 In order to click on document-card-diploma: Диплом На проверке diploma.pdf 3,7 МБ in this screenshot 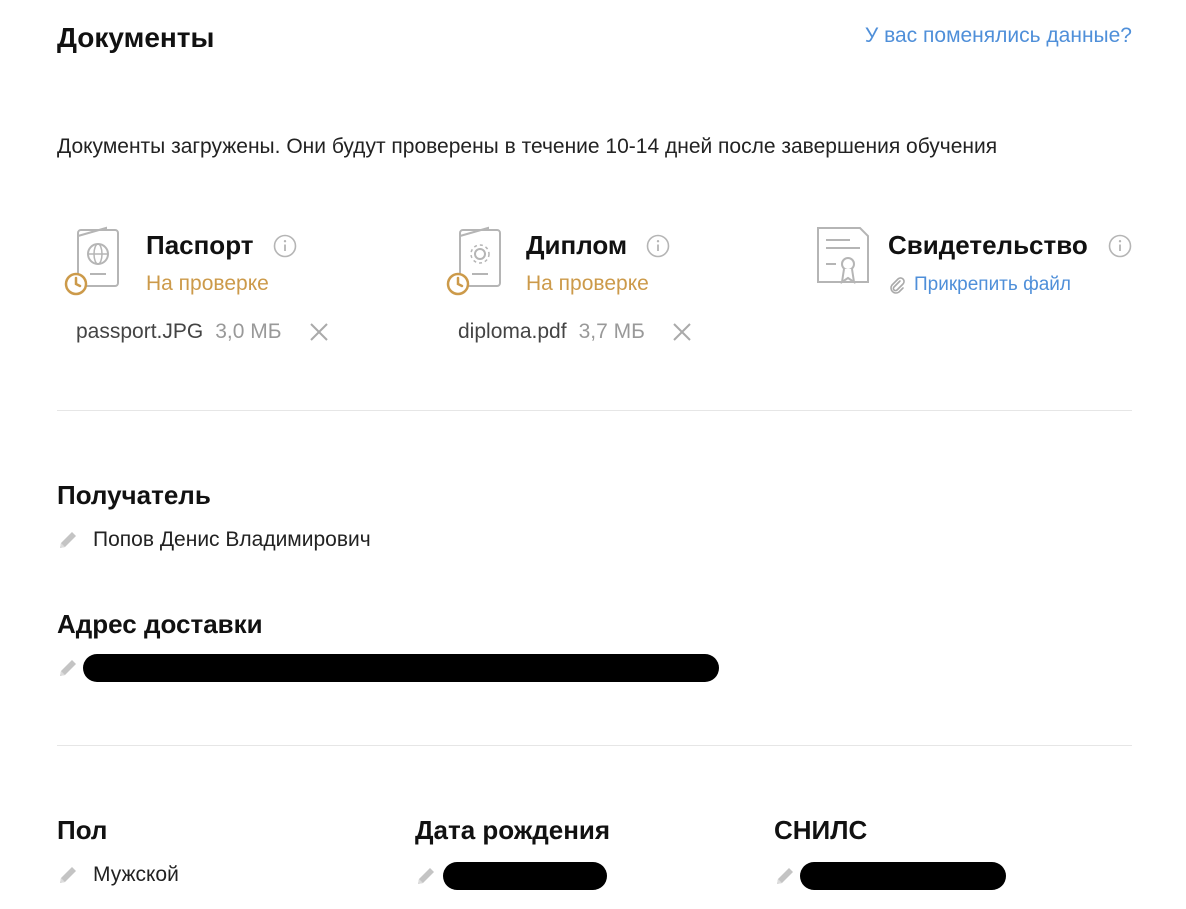, I will do `click(610, 289)`.